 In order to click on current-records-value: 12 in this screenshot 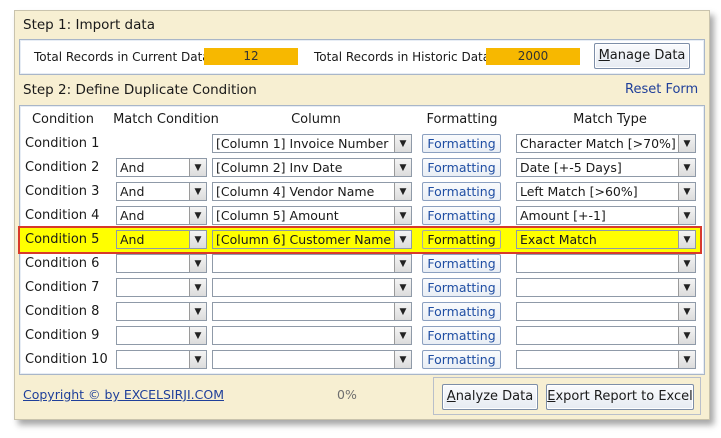, I will do `click(251, 56)`.